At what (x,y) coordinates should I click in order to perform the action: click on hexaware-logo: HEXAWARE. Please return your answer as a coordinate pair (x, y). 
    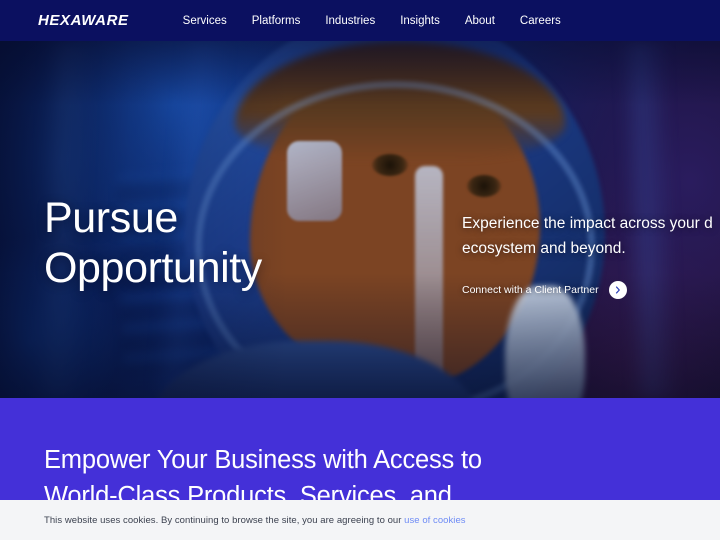
    Looking at the image, I should click on (83, 20).